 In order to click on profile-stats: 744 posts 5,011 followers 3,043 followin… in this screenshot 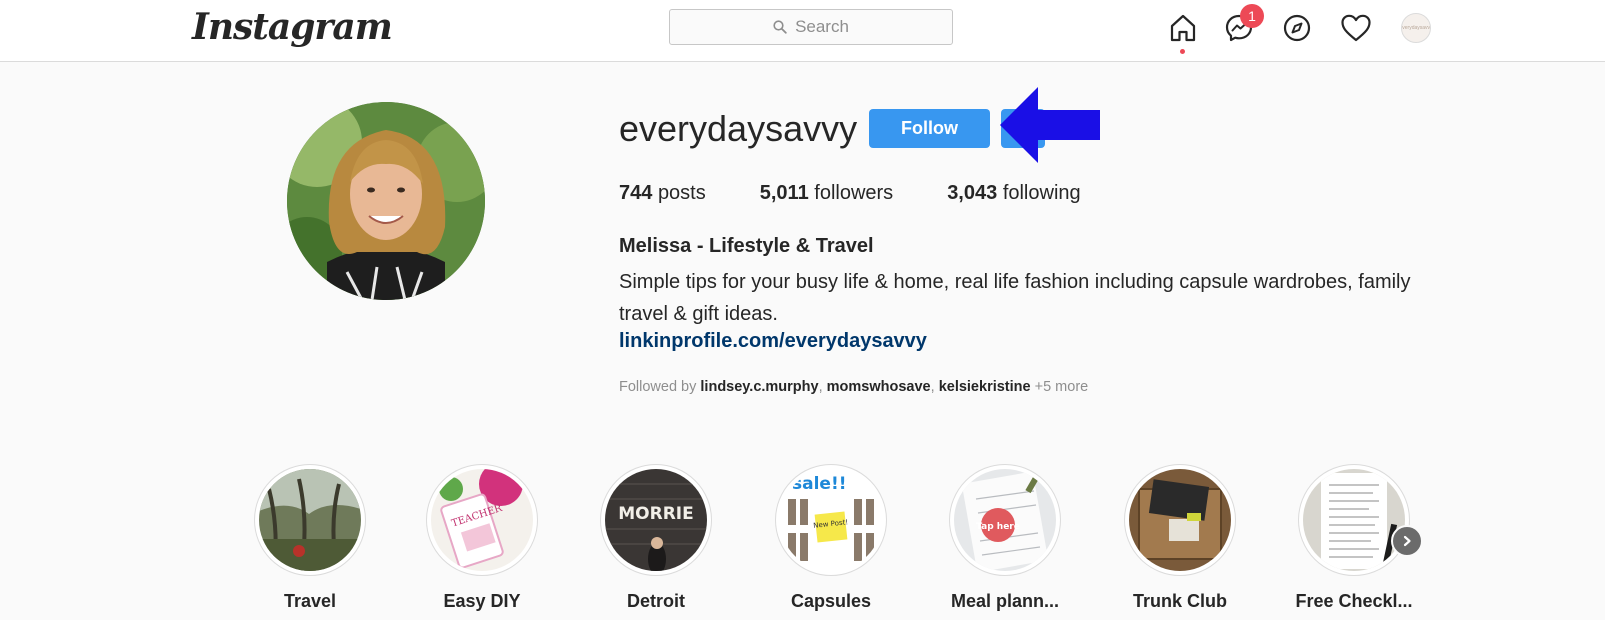, I will do `click(850, 193)`.